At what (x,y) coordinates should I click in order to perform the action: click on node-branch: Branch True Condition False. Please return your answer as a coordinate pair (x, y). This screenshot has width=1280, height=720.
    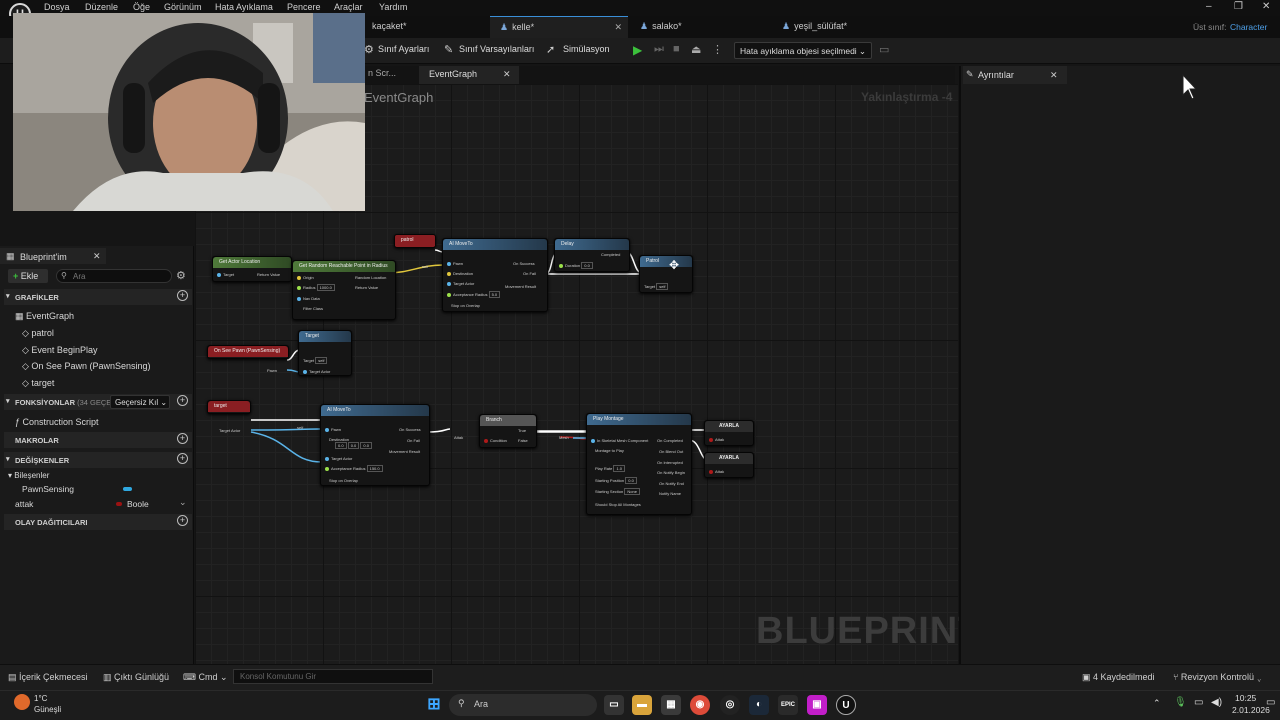
    Looking at the image, I should click on (508, 431).